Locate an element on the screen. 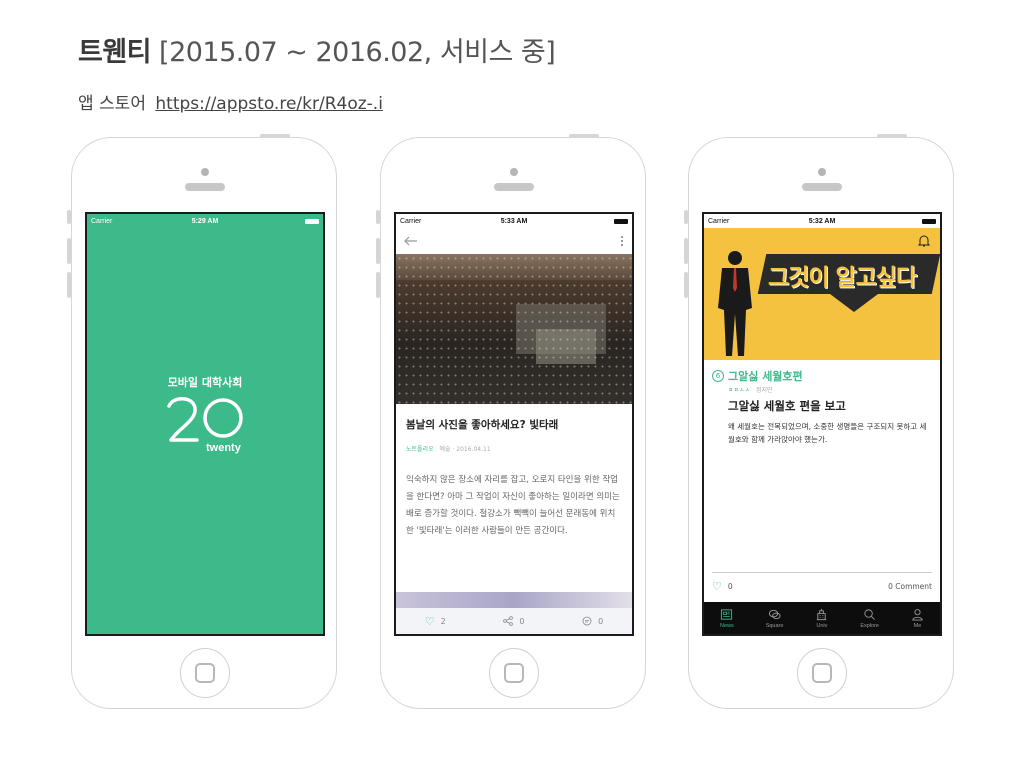 The image size is (1024, 768). status-time: 5:29 AM is located at coordinates (205, 221).